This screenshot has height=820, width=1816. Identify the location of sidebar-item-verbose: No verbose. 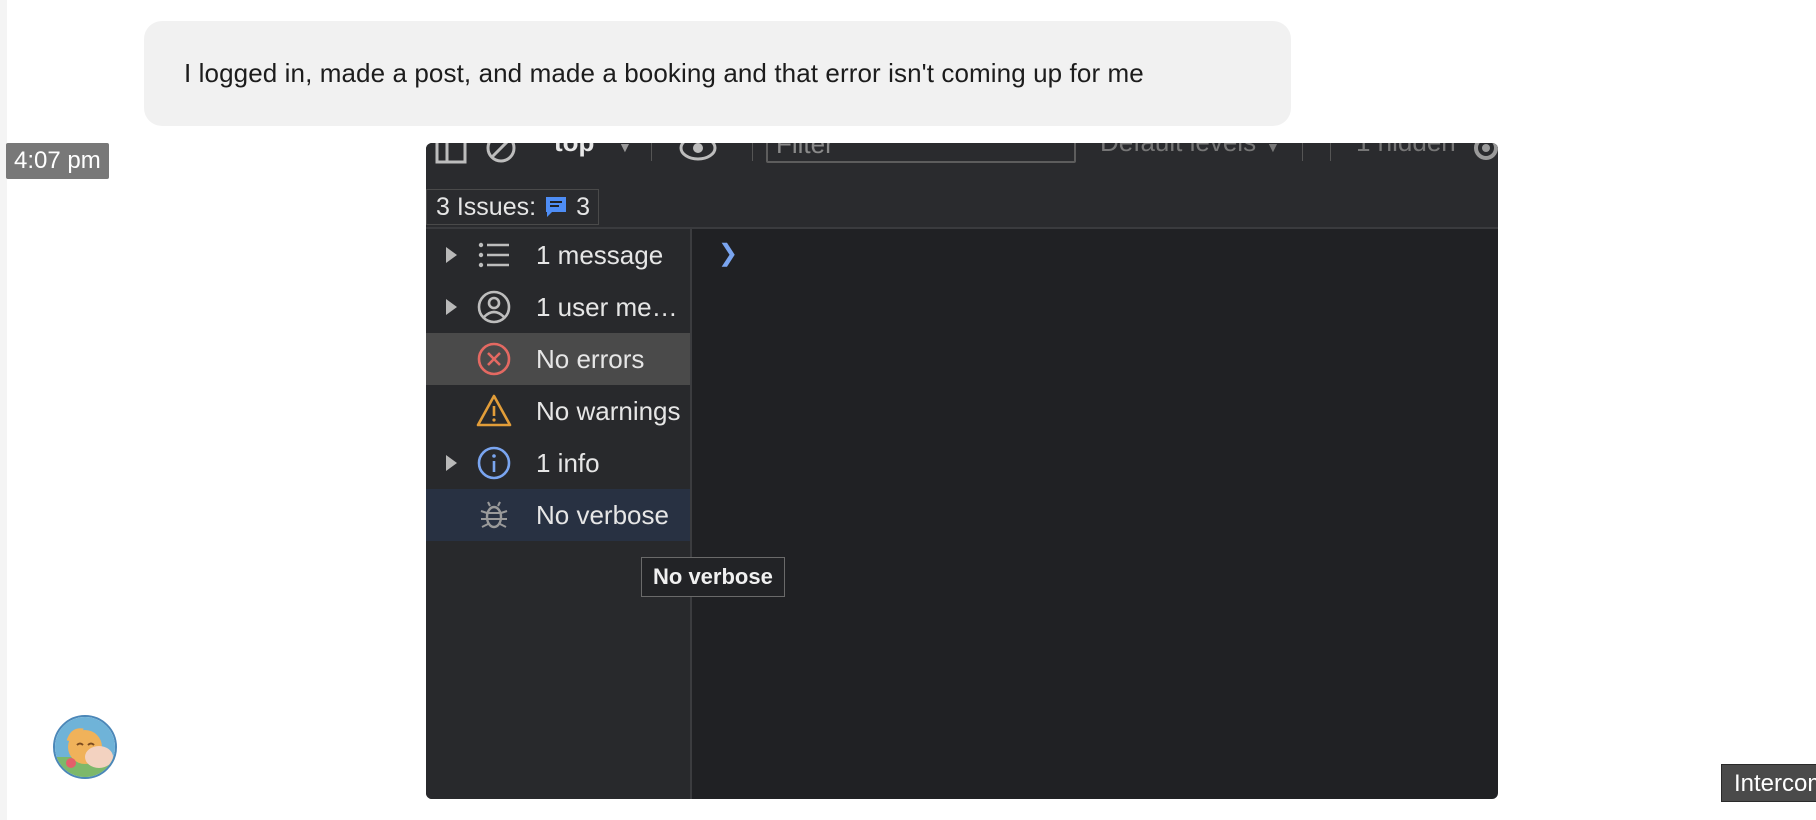
(558, 515).